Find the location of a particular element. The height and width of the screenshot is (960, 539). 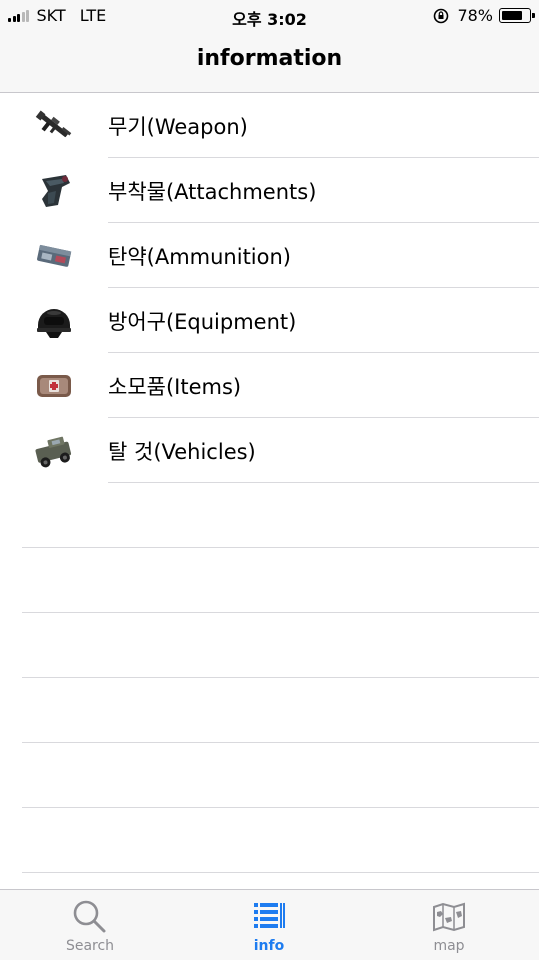

tab-label: info is located at coordinates (269, 946).